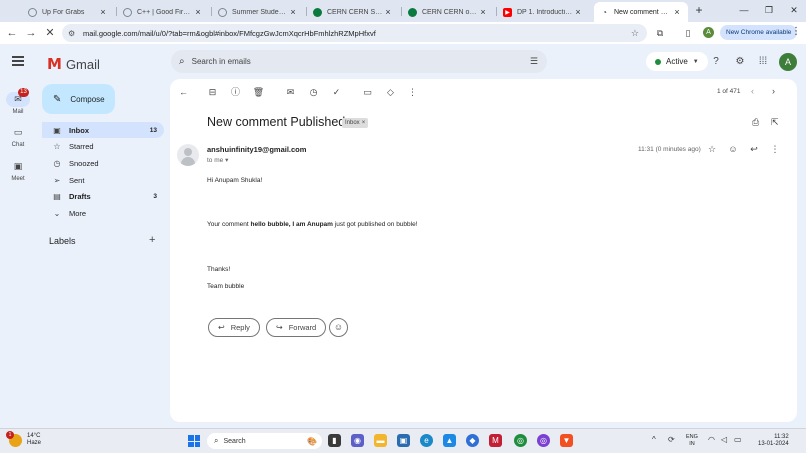 Image resolution: width=806 pixels, height=453 pixels. What do you see at coordinates (716, 62) in the screenshot?
I see `help-icon: ?` at bounding box center [716, 62].